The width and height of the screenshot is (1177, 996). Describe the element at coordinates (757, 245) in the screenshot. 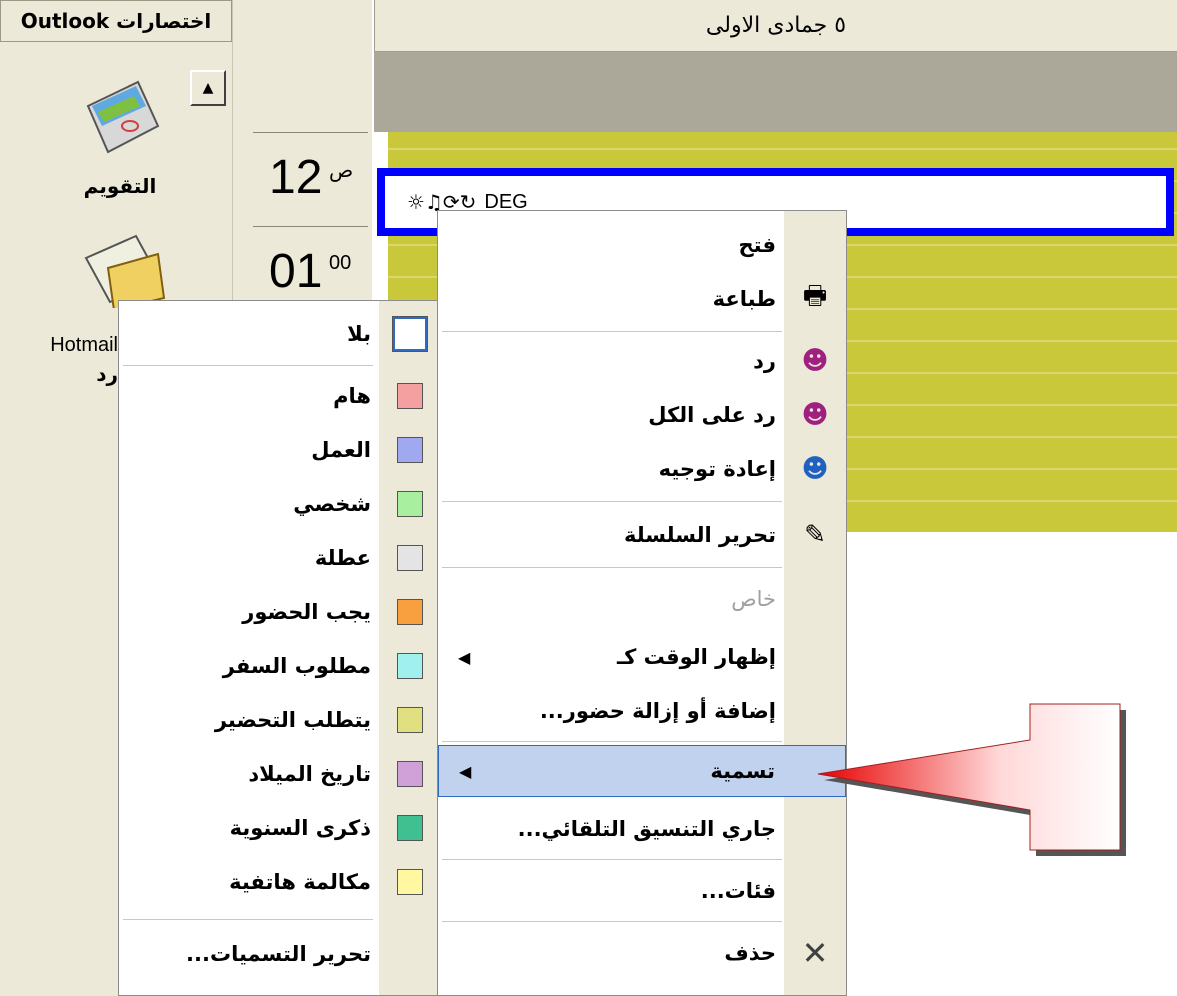

I see `menu-item-label: فتح` at that location.